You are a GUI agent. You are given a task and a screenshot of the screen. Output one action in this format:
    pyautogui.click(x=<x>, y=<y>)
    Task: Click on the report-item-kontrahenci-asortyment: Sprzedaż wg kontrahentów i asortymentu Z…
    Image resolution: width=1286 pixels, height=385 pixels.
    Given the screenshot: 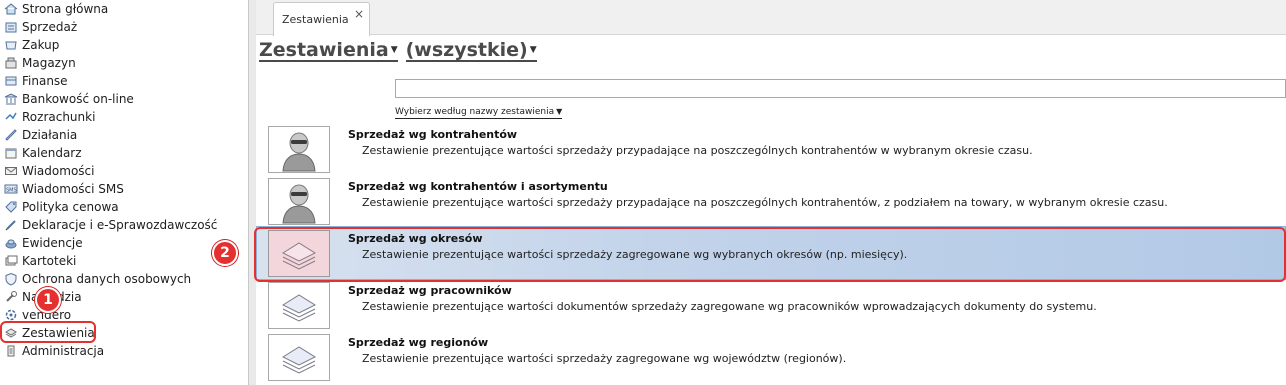 What is the action you would take?
    pyautogui.click(x=771, y=204)
    